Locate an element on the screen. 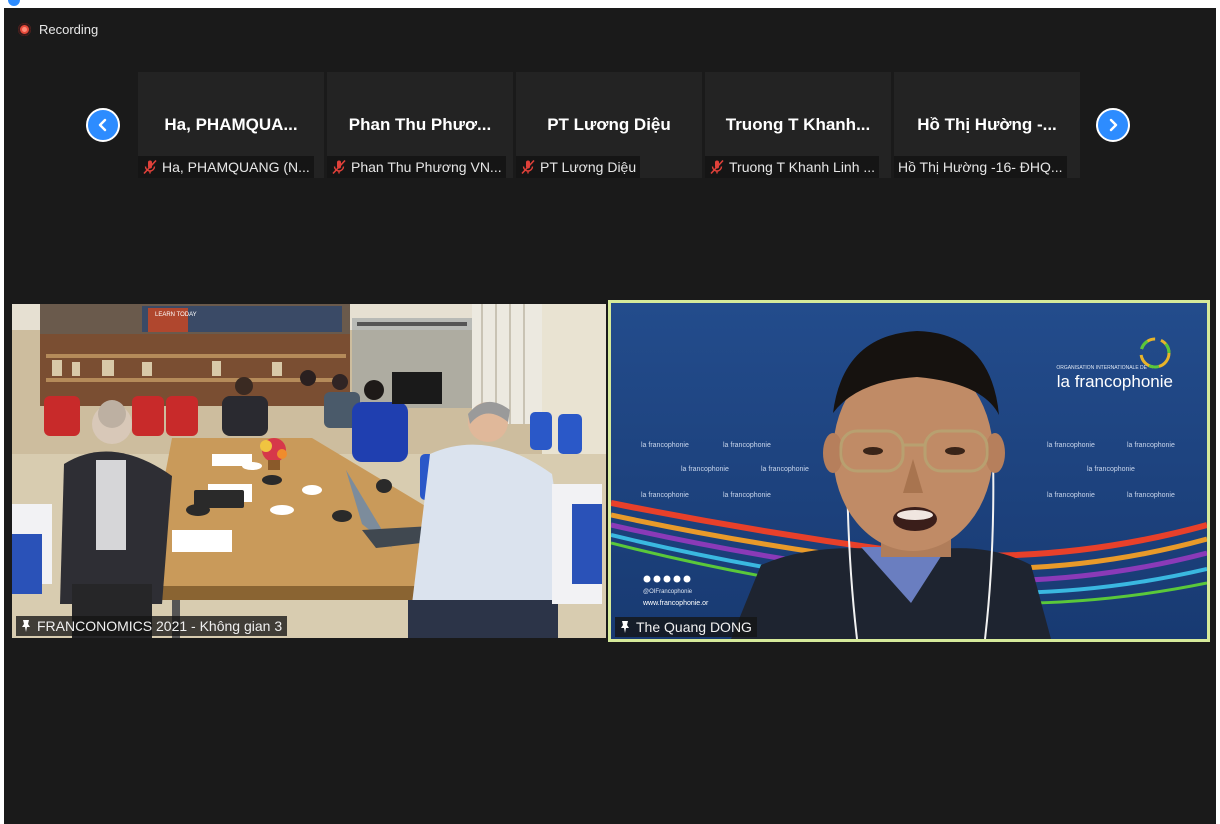 The height and width of the screenshot is (824, 1220). video-label: The Quang DONG is located at coordinates (686, 627).